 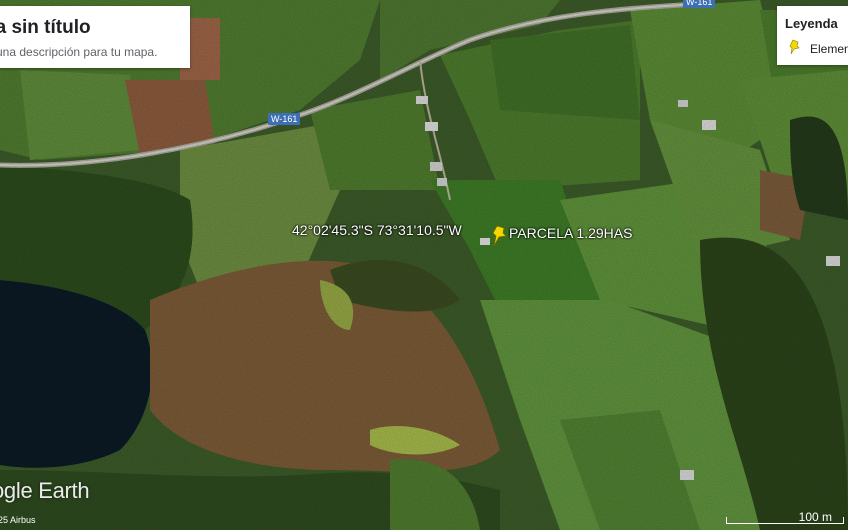 What do you see at coordinates (18, 520) in the screenshot?
I see `imagery-credit: 25 Airbus` at bounding box center [18, 520].